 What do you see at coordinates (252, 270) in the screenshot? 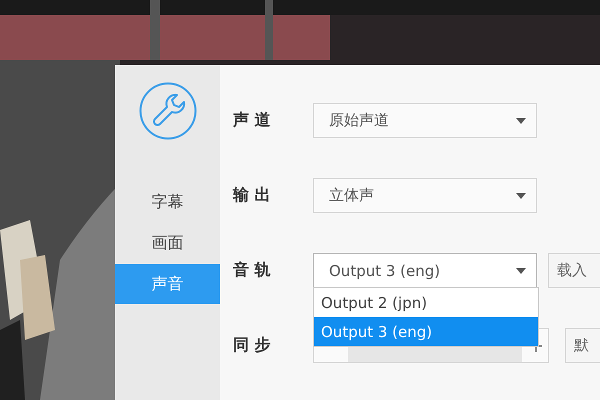
I see `setting-label: 音 轨` at bounding box center [252, 270].